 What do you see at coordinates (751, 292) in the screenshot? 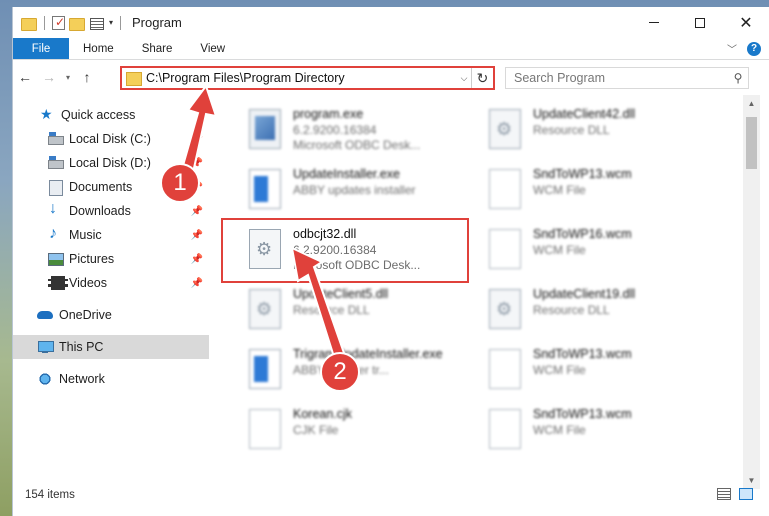
I see `vertical-scrollbar: ▲ ▼` at bounding box center [751, 292].